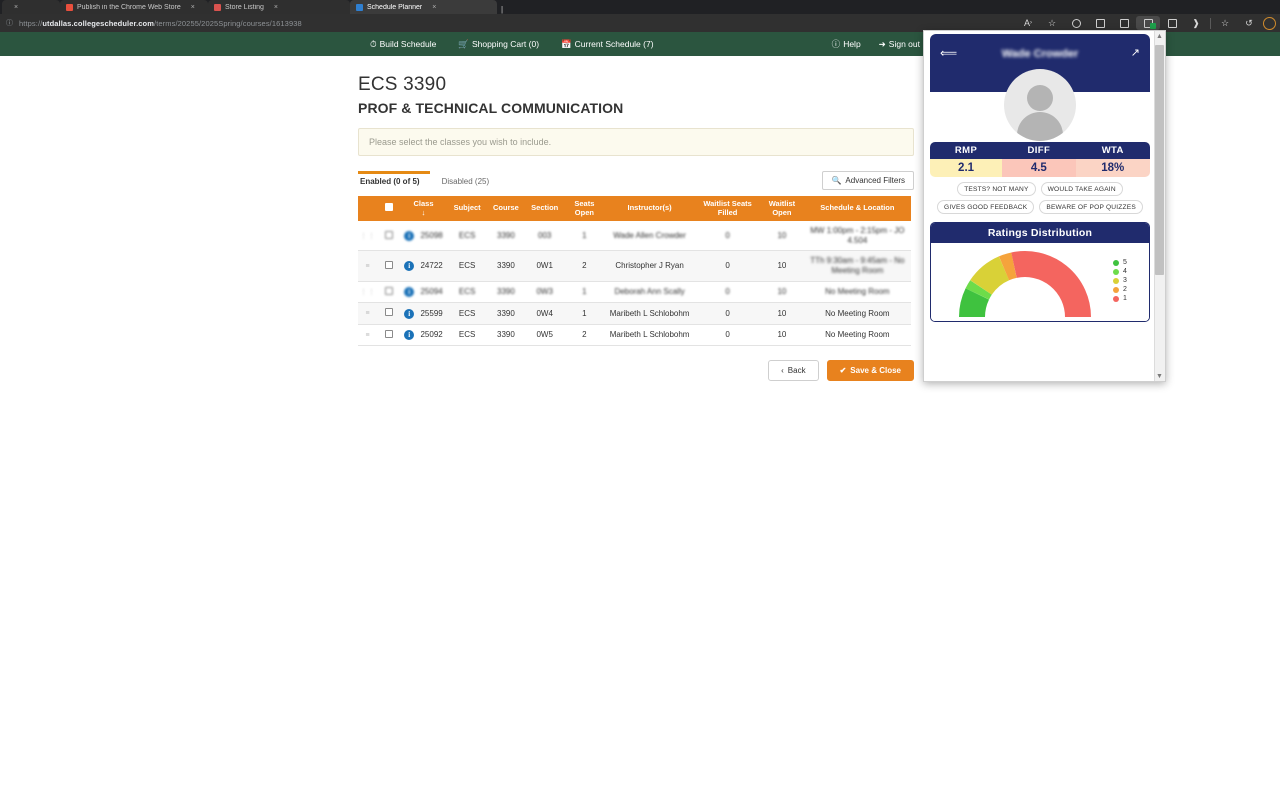 The height and width of the screenshot is (800, 1280). What do you see at coordinates (868, 180) in the screenshot?
I see `advanced-filters-button: 🔍 Advanced Filters` at bounding box center [868, 180].